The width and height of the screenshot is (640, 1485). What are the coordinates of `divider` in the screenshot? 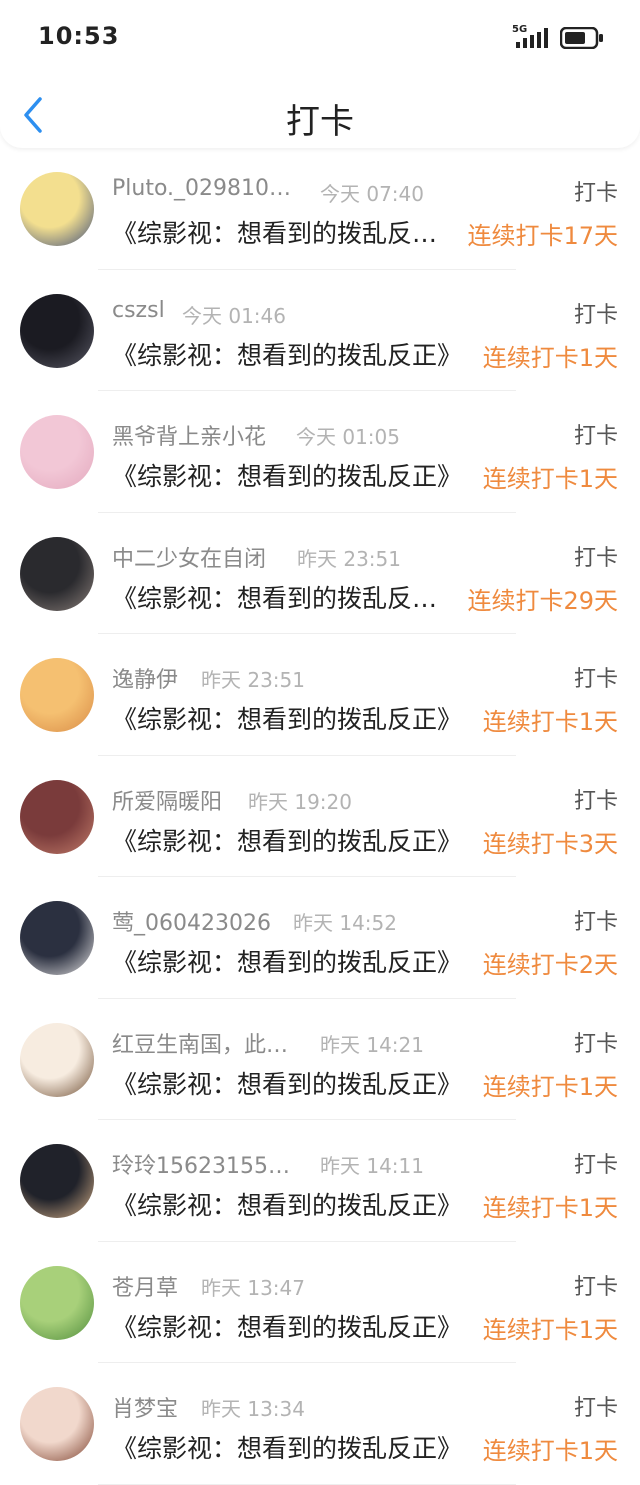 It's located at (307, 1484).